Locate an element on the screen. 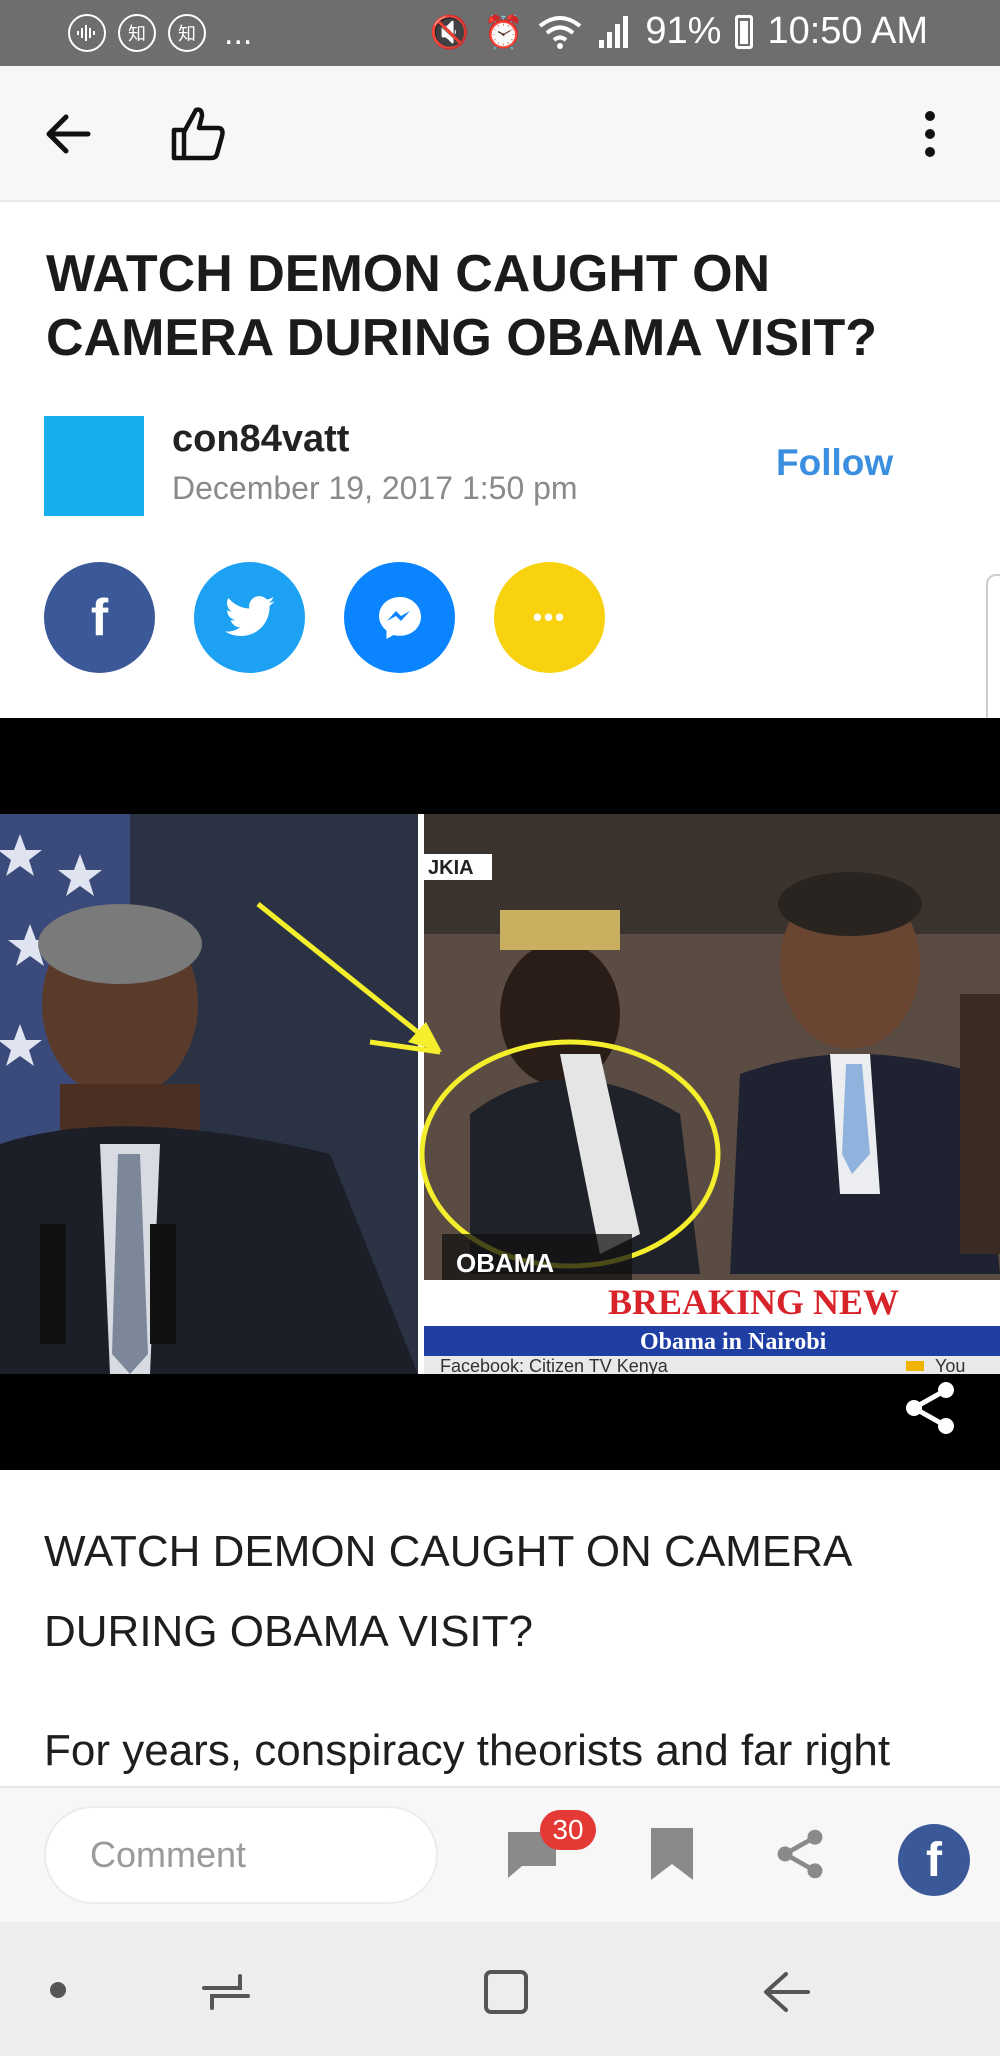 The width and height of the screenshot is (1000, 2056). battery-percent: 91% is located at coordinates (683, 31).